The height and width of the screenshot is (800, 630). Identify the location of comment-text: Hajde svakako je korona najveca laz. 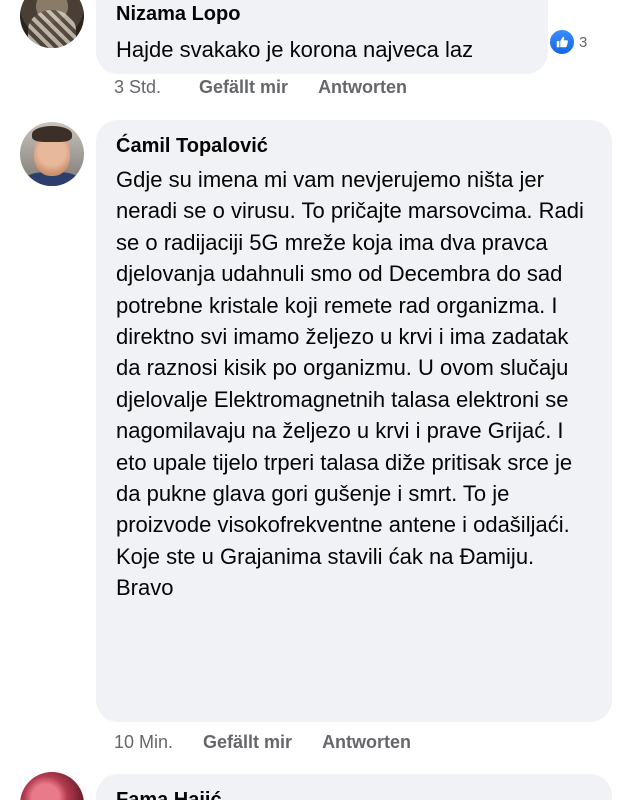
(295, 49).